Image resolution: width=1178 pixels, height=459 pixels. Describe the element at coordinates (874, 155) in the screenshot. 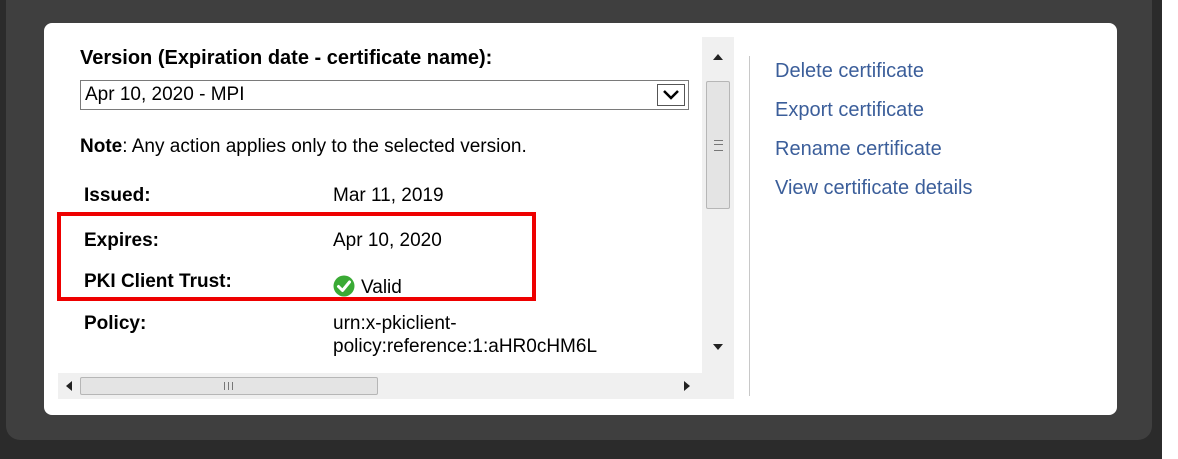

I see `rename-certificate-link: Rename certificate` at that location.